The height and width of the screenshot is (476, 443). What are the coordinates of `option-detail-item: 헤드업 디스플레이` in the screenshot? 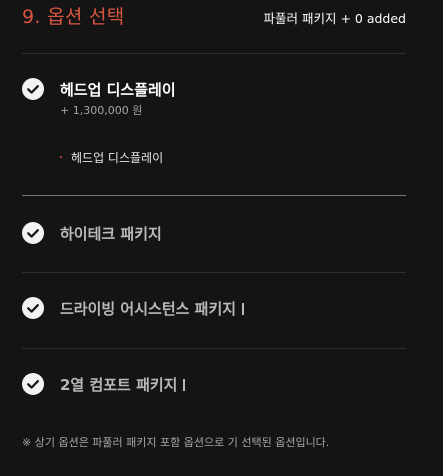 It's located at (111, 157).